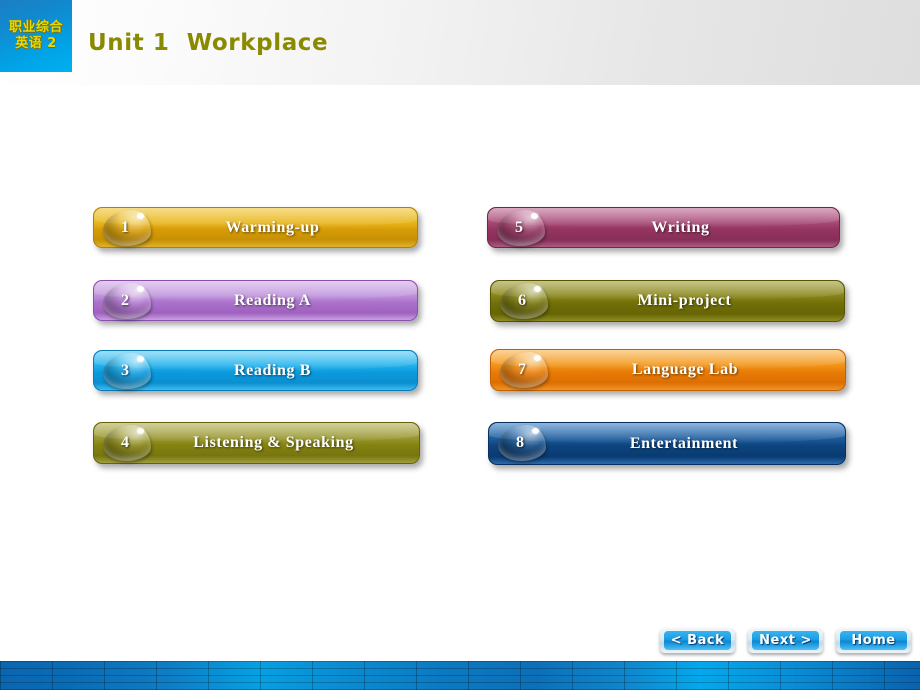  I want to click on menu-item-writing: 5 Writing, so click(663, 227).